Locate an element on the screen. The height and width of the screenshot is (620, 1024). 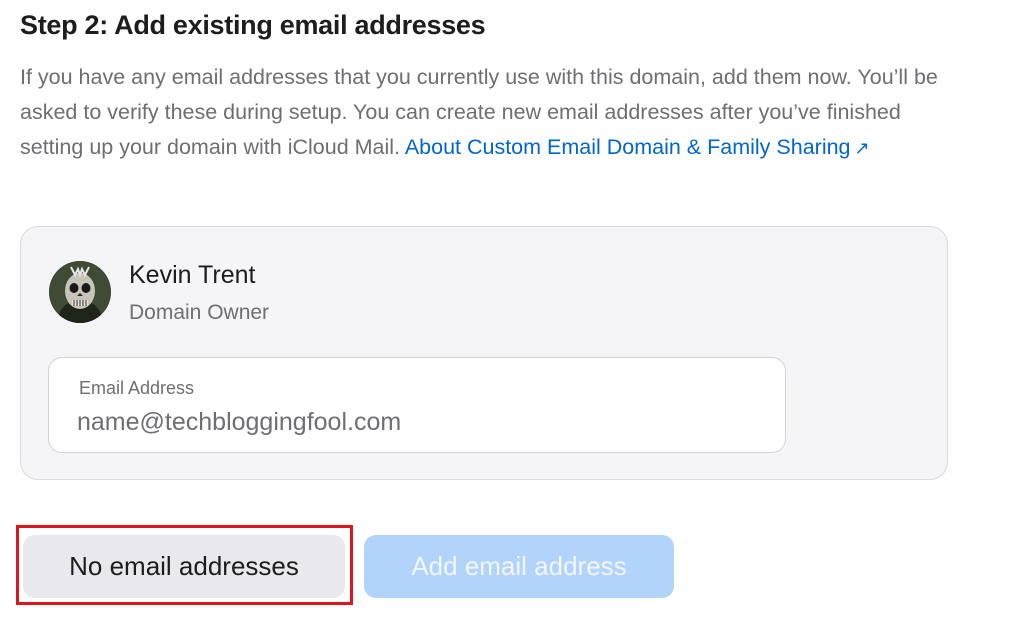
avatar is located at coordinates (80, 292).